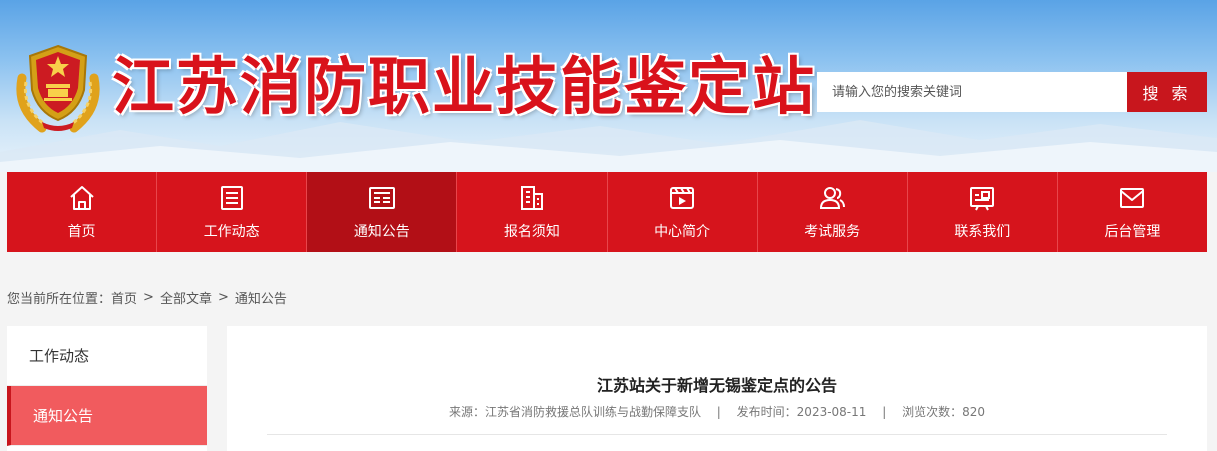 The image size is (1217, 451). What do you see at coordinates (231, 232) in the screenshot?
I see `nav-item-label: 工作动态` at bounding box center [231, 232].